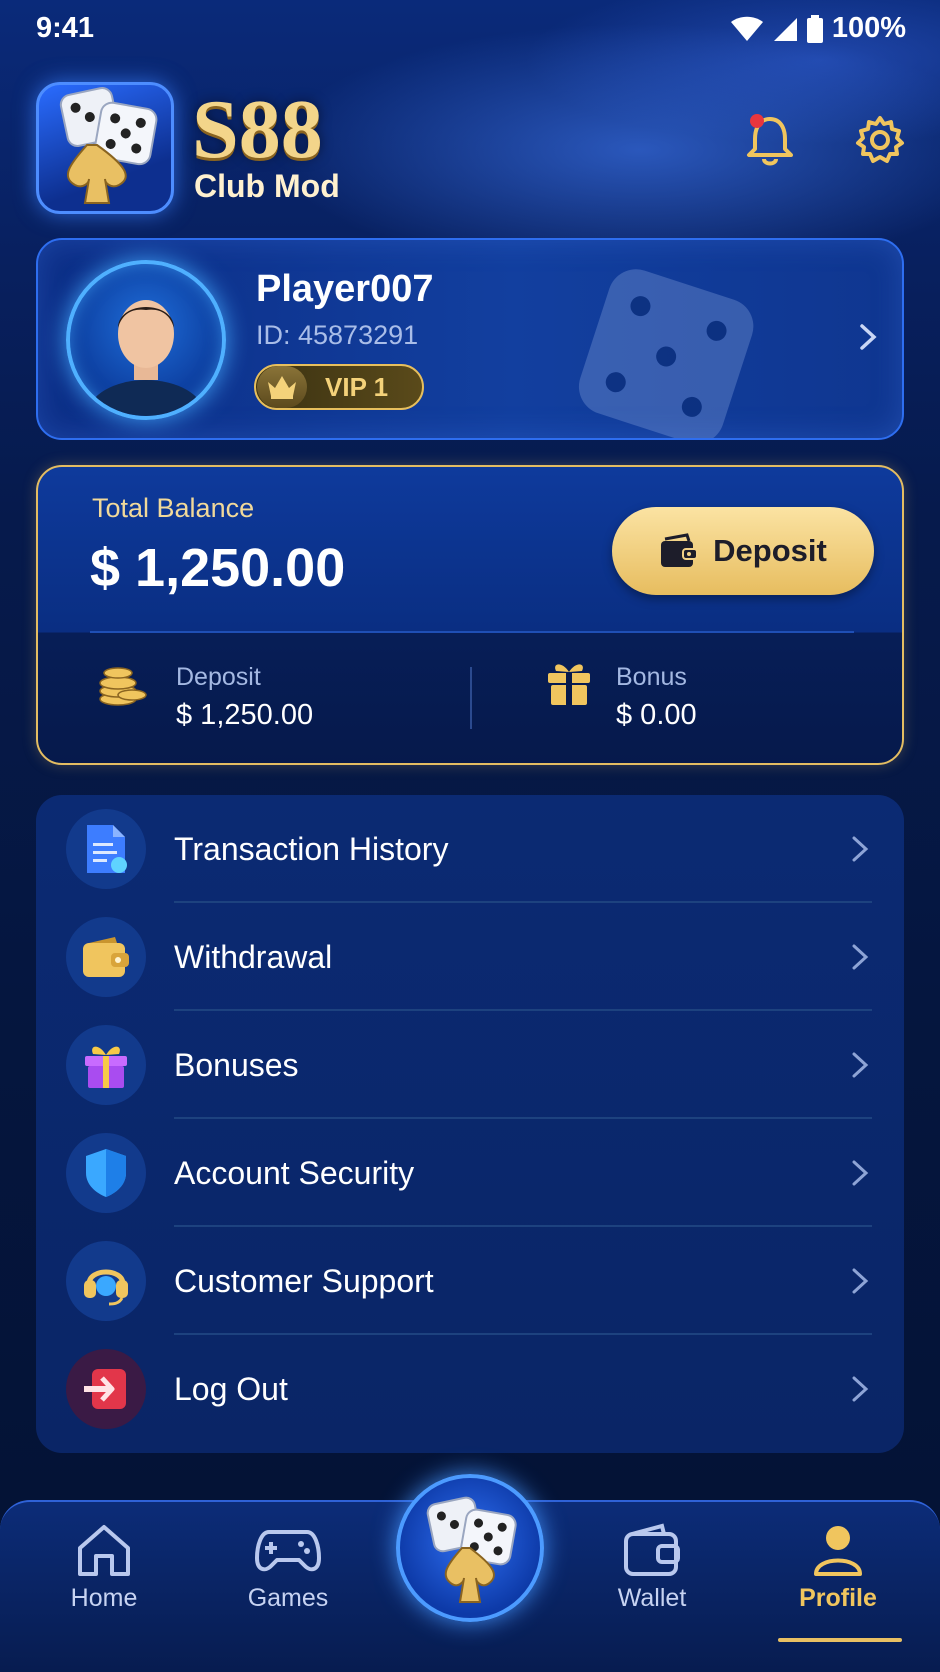  I want to click on deposit-button: Deposit, so click(743, 551).